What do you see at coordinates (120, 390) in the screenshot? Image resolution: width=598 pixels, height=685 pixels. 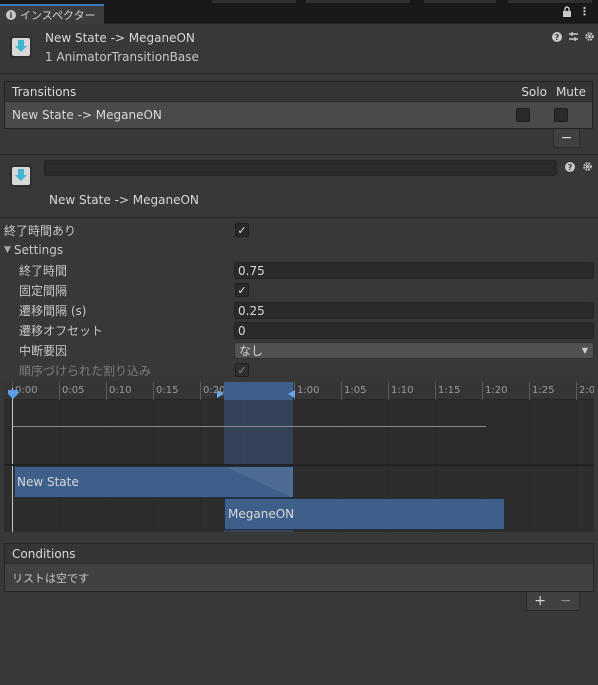 I see `ruler-tick-label: 0:10` at bounding box center [120, 390].